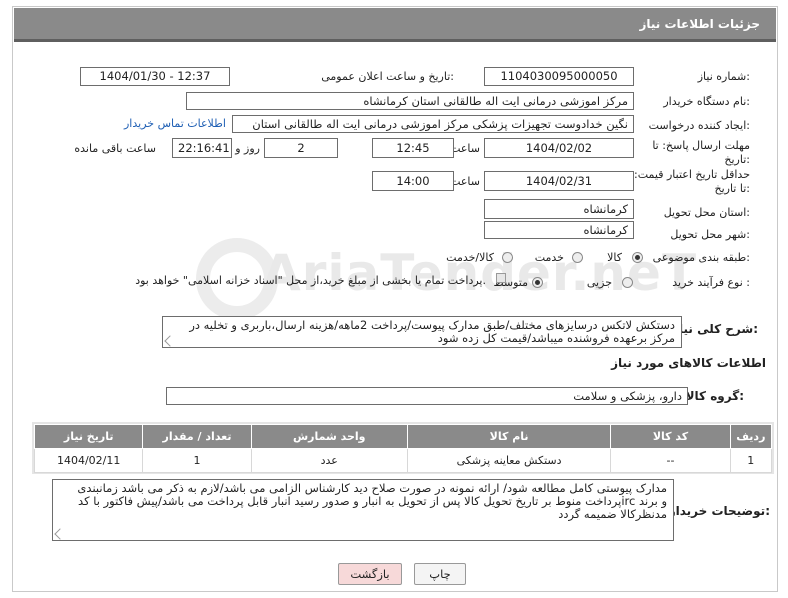 The height and width of the screenshot is (598, 788). Describe the element at coordinates (637, 257) in the screenshot. I see `category-radio-goods` at that location.